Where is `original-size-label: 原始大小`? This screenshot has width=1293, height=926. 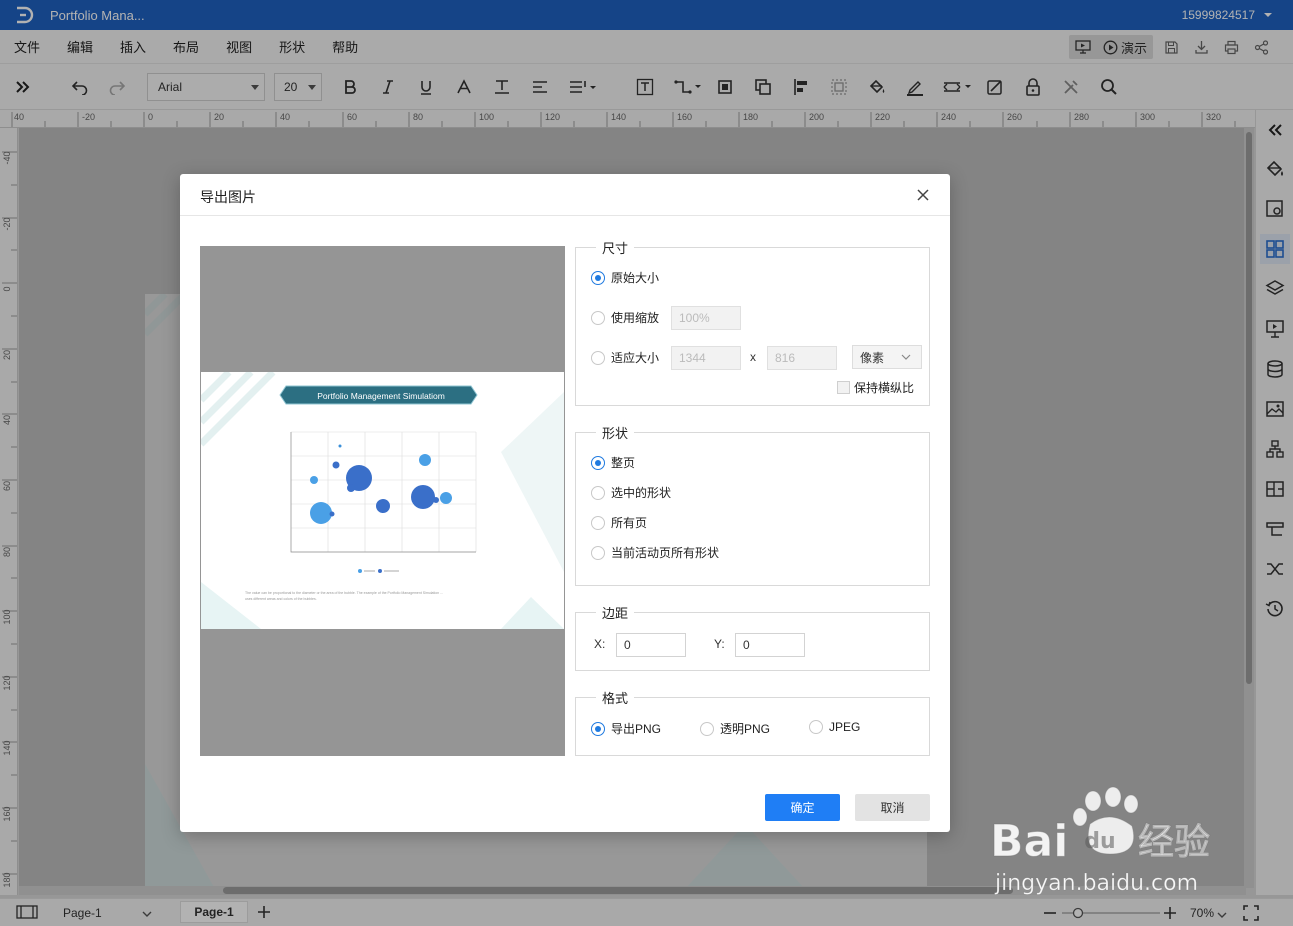
original-size-label: 原始大小 is located at coordinates (635, 278).